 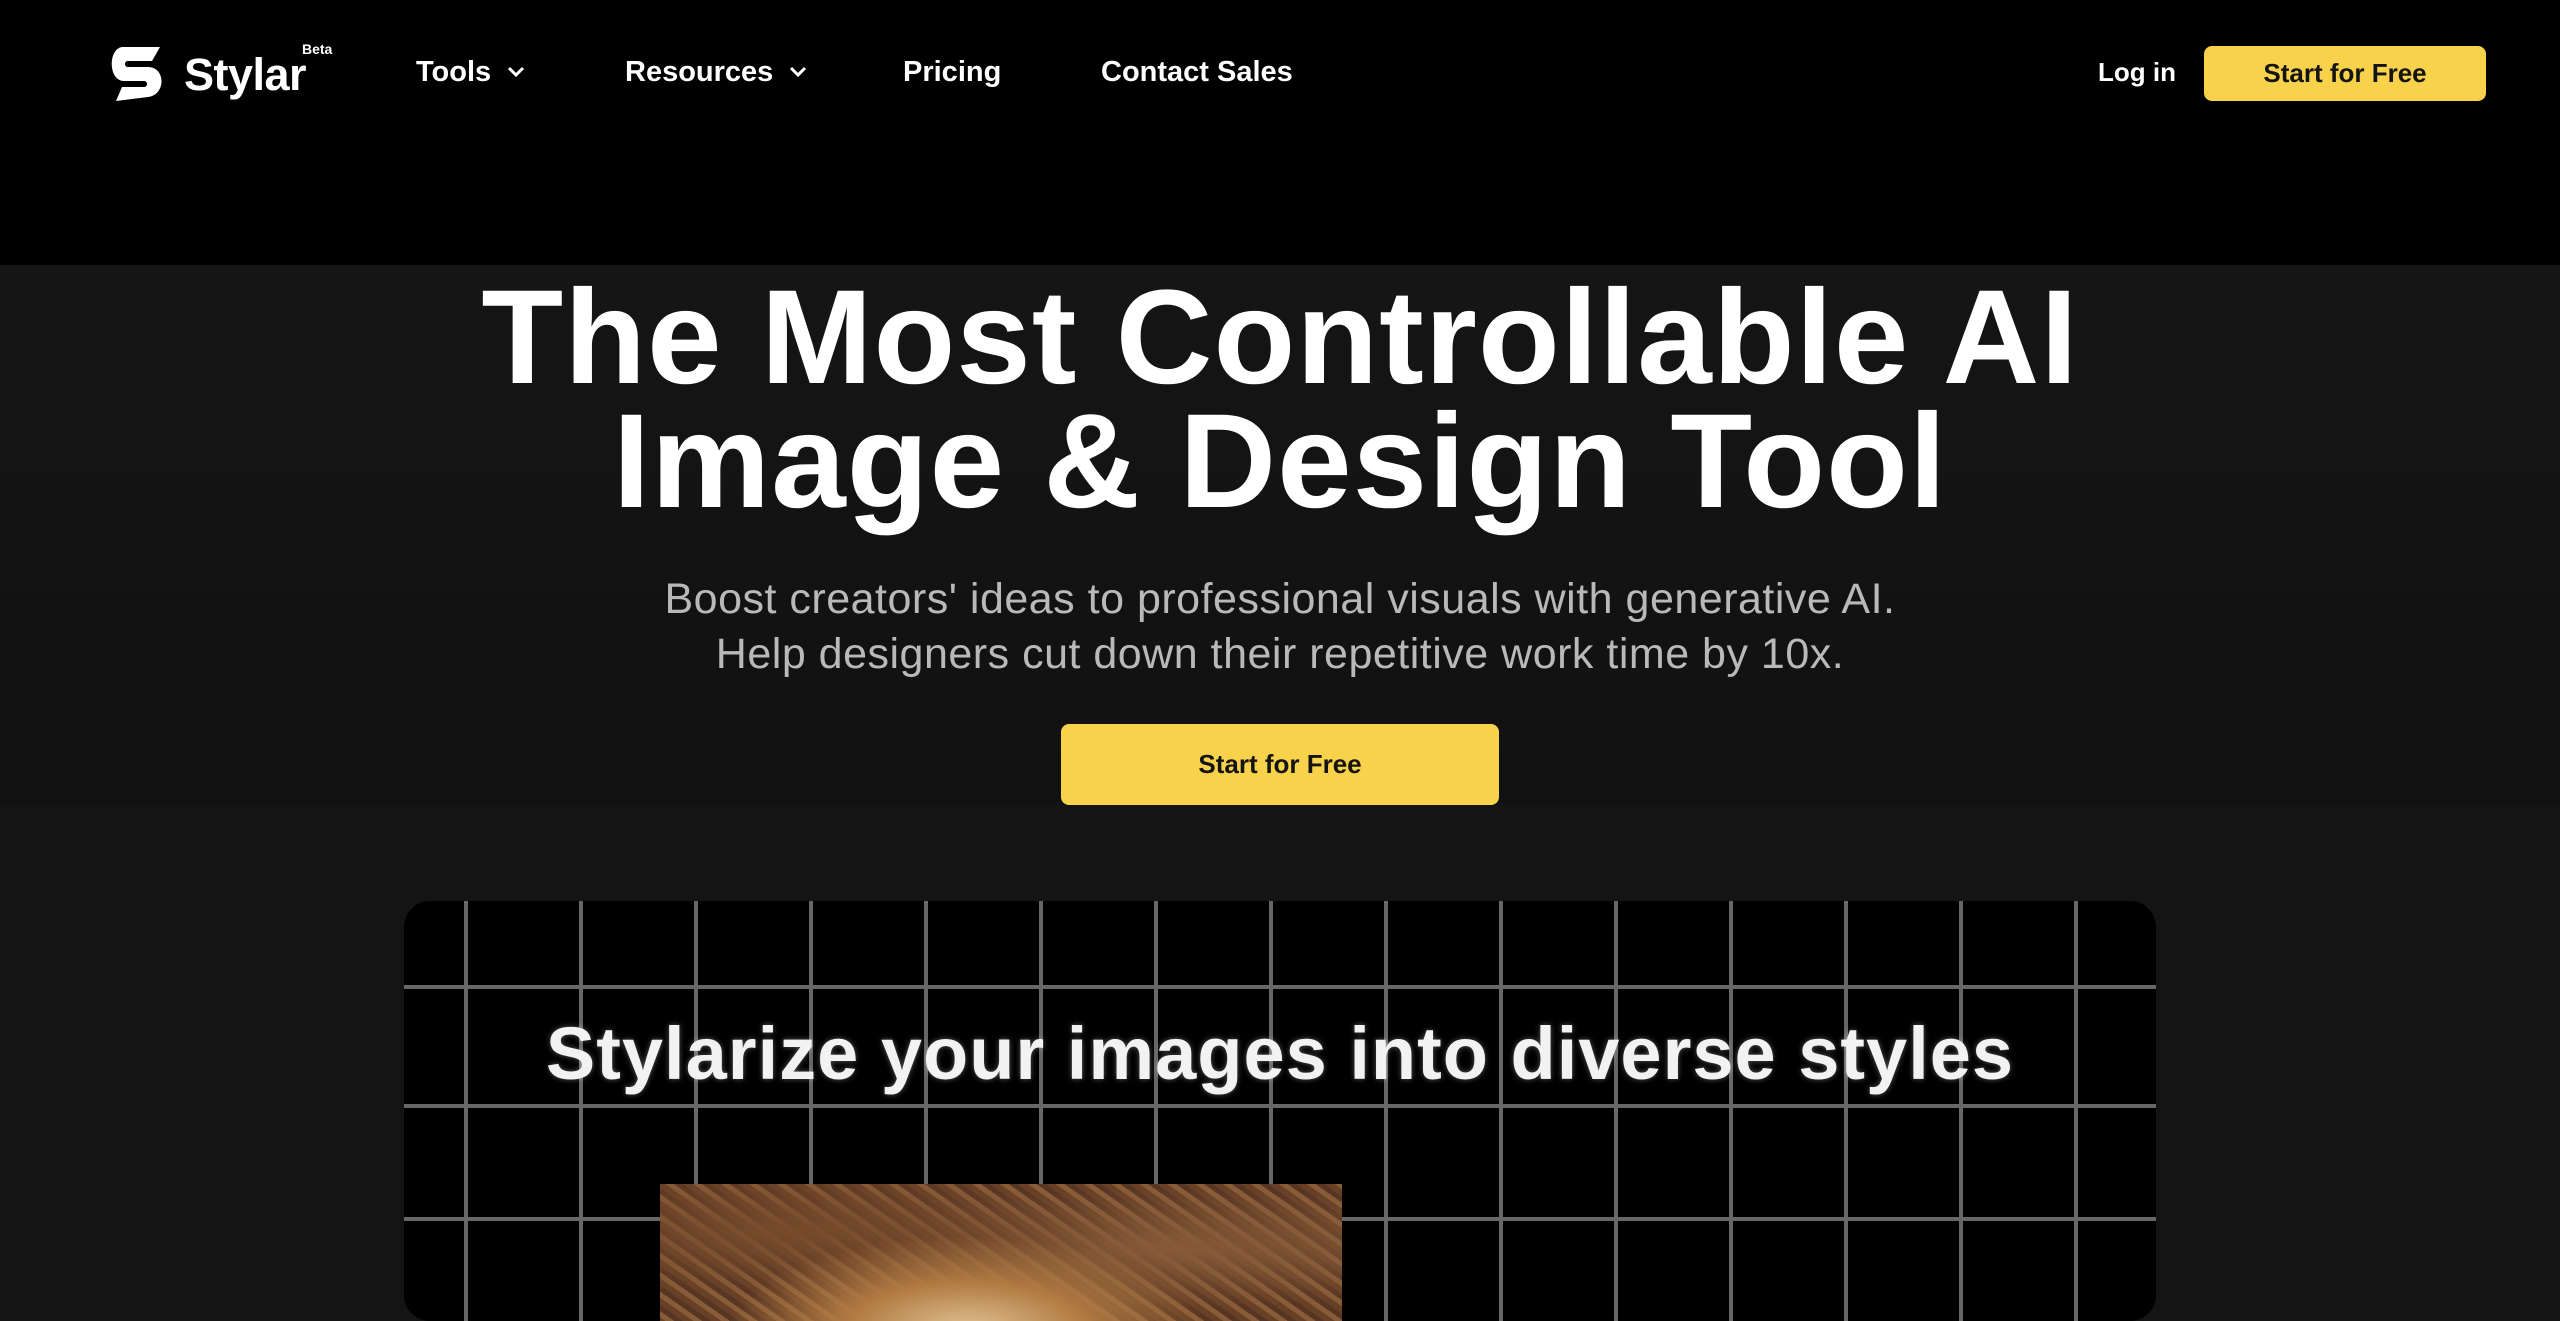 I want to click on nav-resources-label: Resources, so click(x=699, y=71).